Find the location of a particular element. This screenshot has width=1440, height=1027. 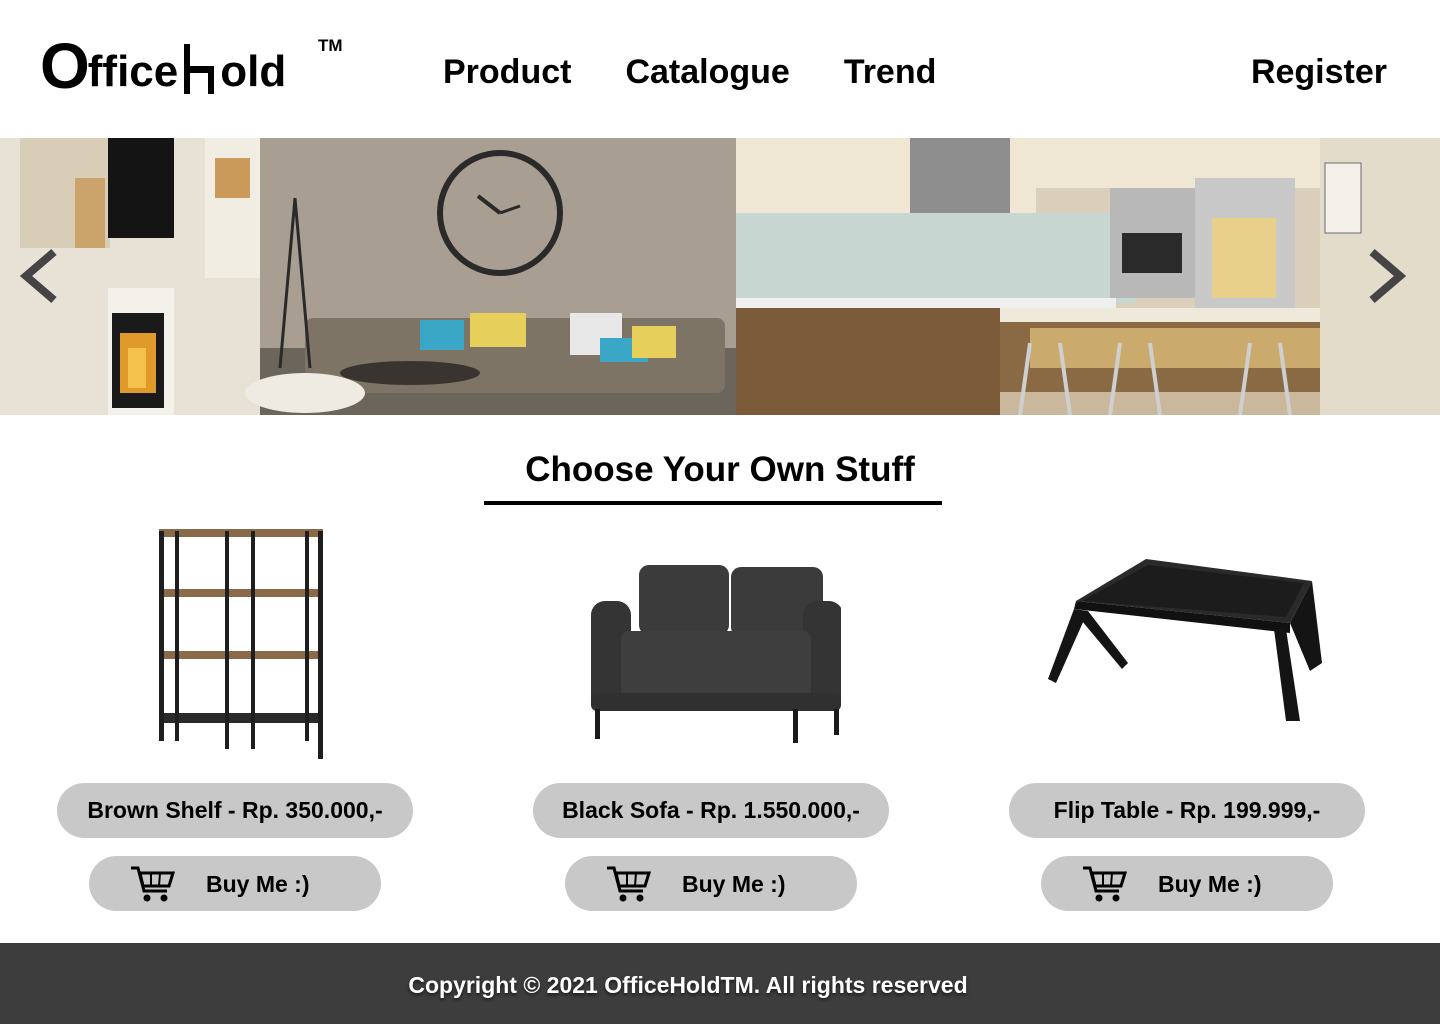

product-price-label: Flip Table - Rp. 199.999,- is located at coordinates (1187, 810).